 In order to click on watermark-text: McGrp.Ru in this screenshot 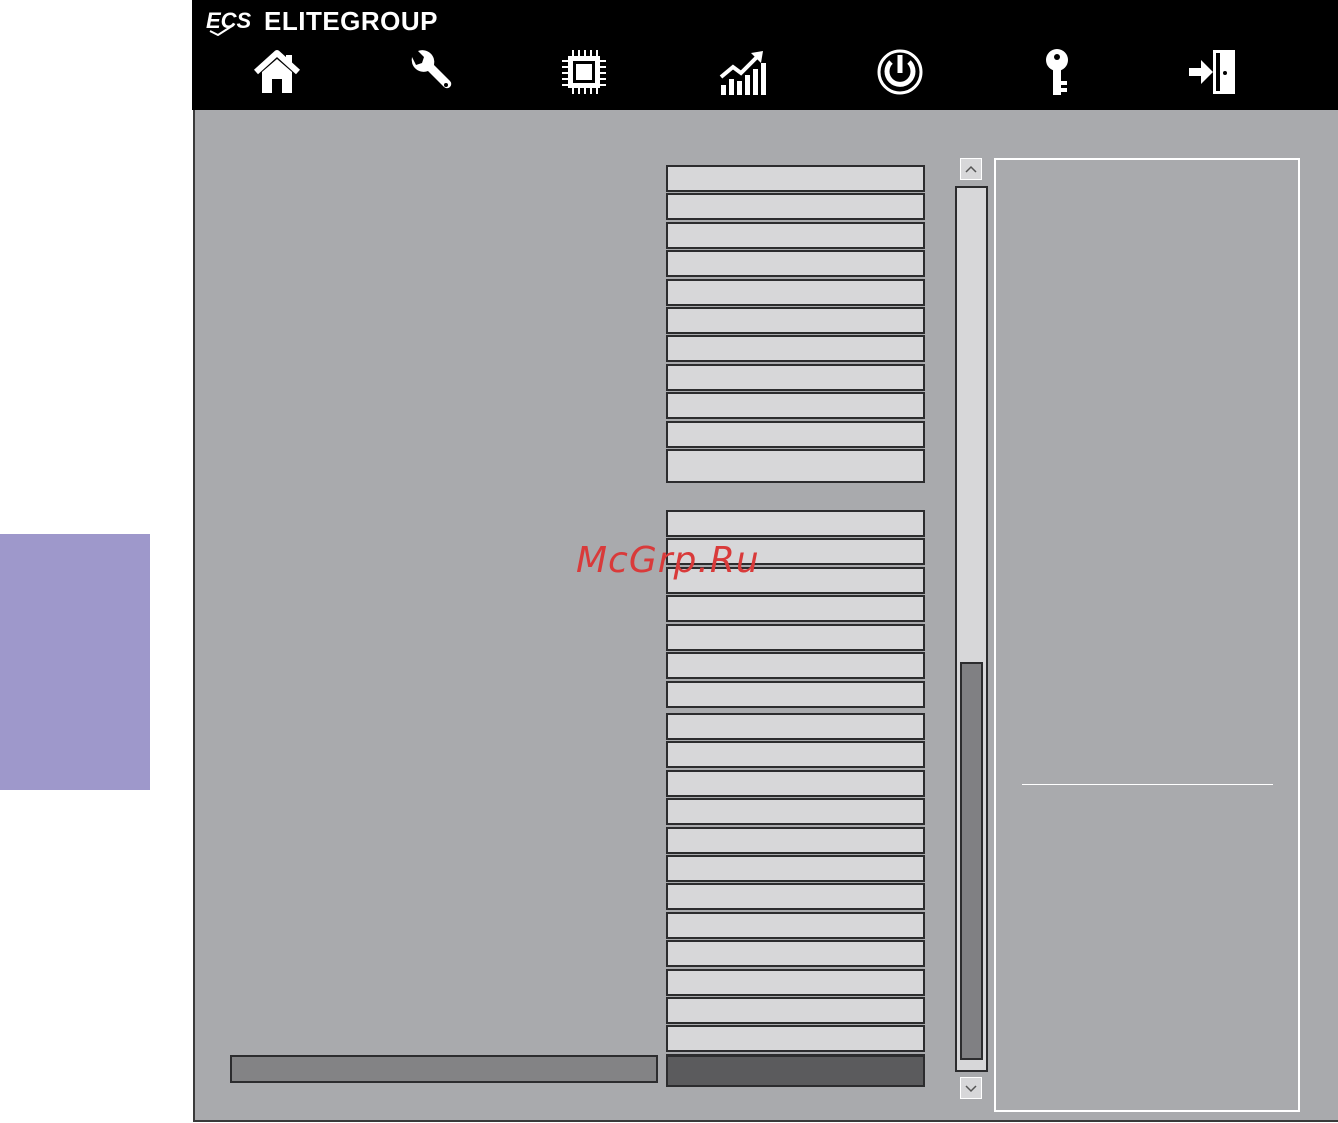, I will do `click(668, 560)`.